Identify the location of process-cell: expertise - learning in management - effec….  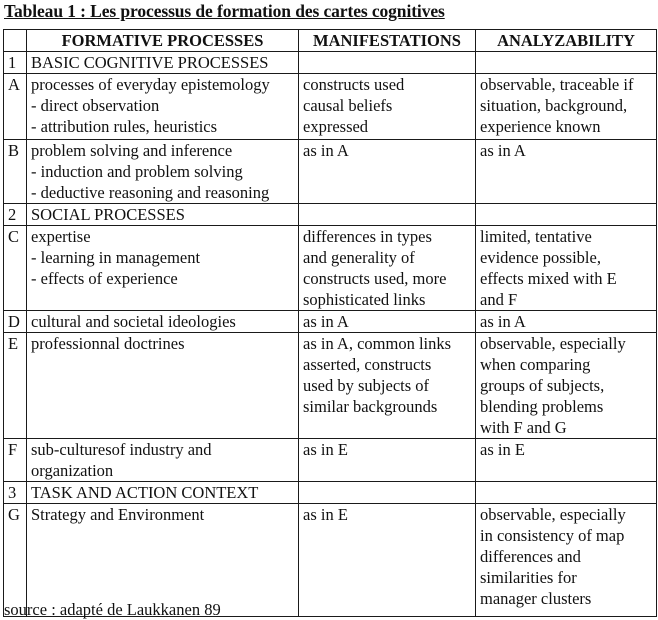
(162, 268).